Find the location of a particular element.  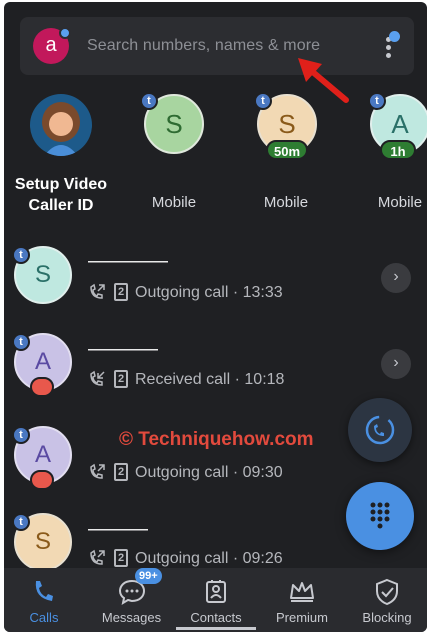

more-menu-icon is located at coordinates (393, 45).